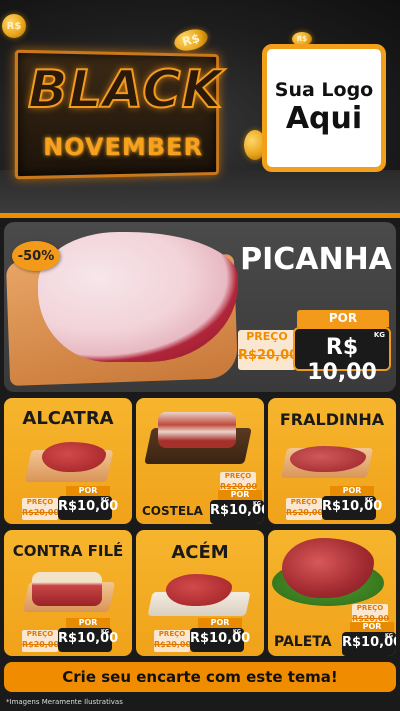 Image resolution: width=400 pixels, height=711 pixels. I want to click on product-card-contra-file: CONTRA FILÉ PREÇO R$20,00 POR R$10,00 KG, so click(68, 593).